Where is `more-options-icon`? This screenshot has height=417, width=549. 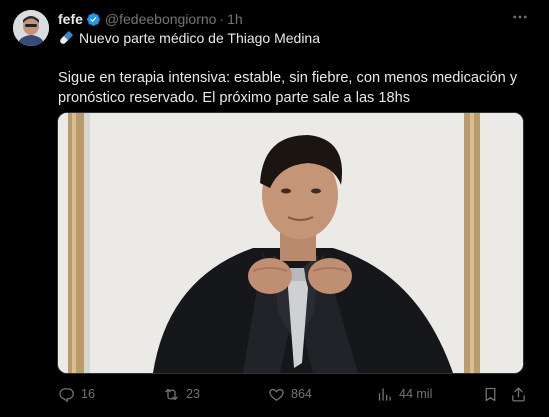
more-options-icon is located at coordinates (520, 17).